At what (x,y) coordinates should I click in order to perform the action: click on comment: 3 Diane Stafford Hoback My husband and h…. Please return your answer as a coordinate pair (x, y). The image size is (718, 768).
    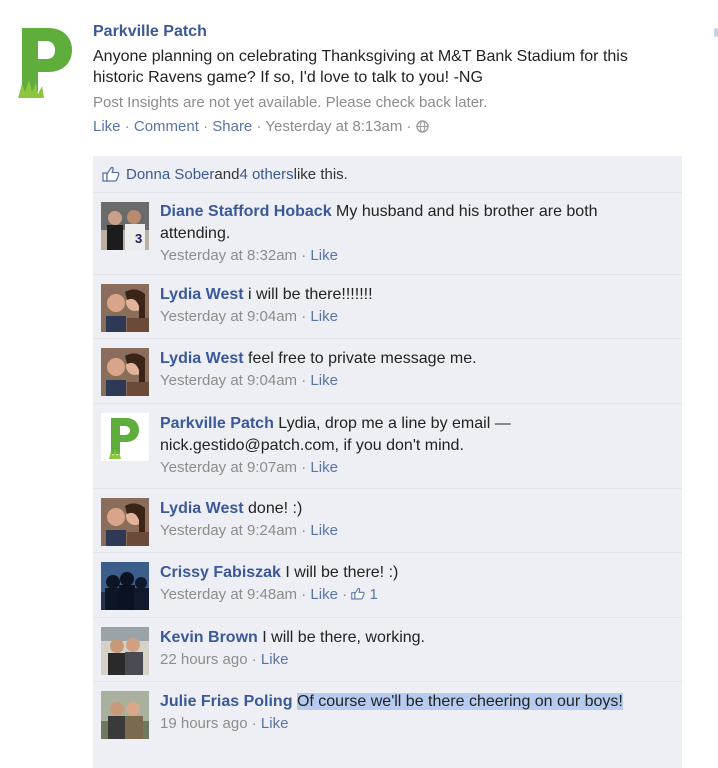
    Looking at the image, I should click on (387, 234).